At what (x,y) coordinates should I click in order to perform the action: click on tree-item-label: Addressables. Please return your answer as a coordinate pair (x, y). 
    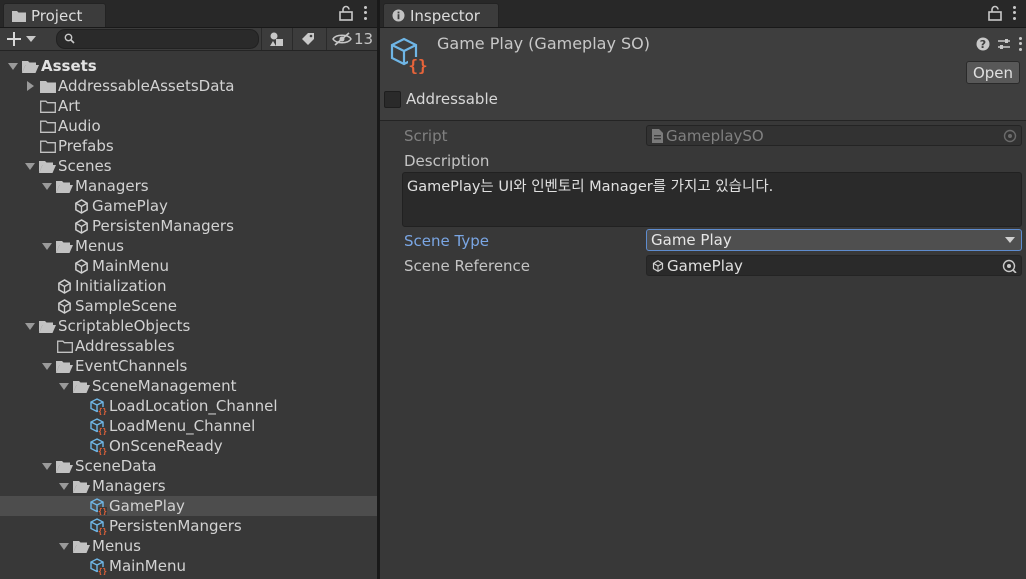
    Looking at the image, I should click on (125, 346).